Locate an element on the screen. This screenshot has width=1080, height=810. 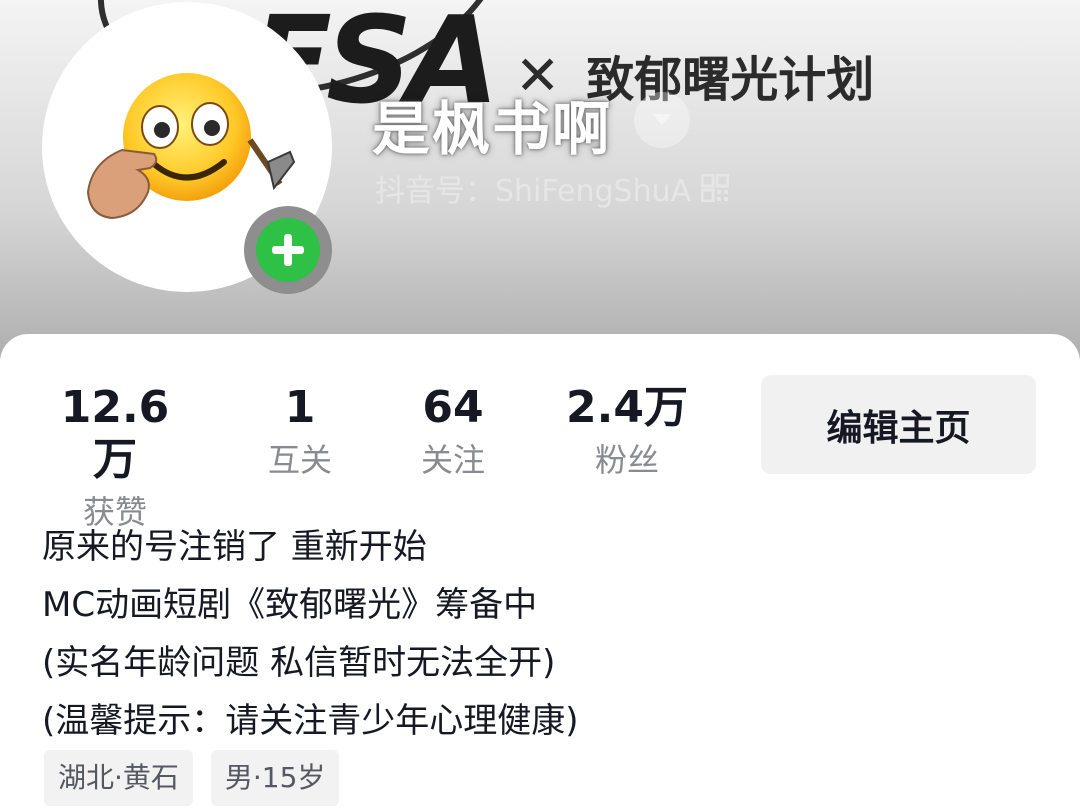
douyin-id-text: 抖音号：ShiFengShuA is located at coordinates (533, 191).